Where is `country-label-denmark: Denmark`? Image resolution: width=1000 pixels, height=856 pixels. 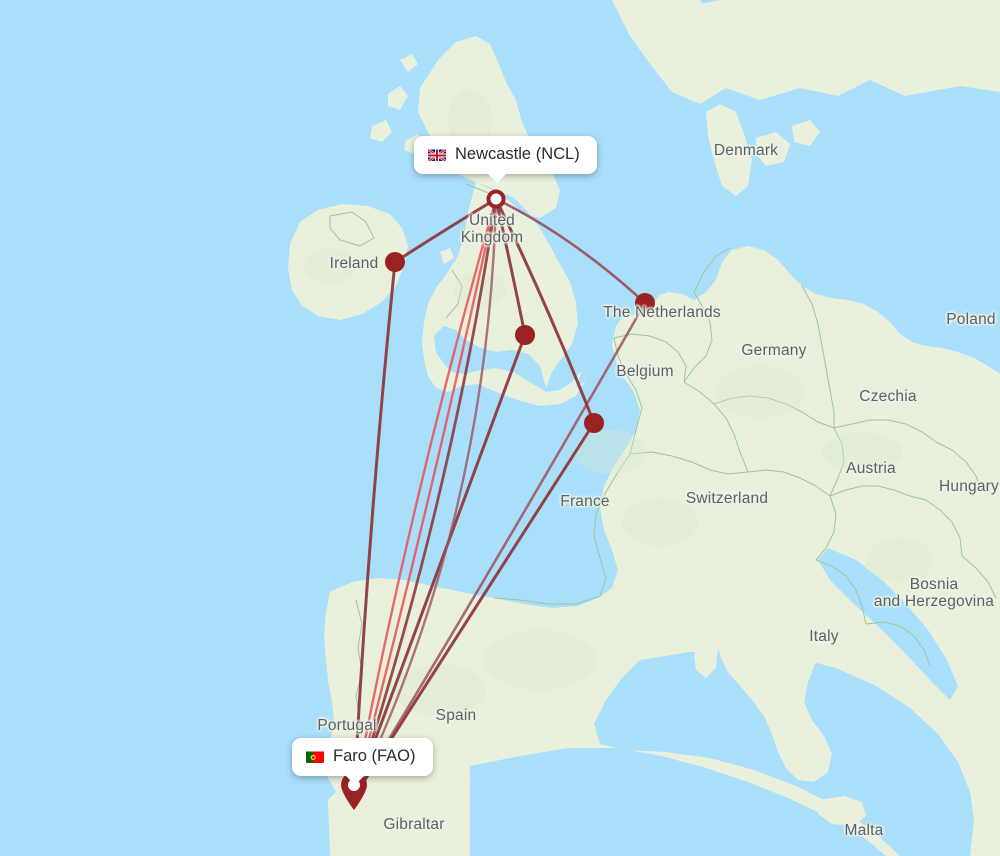
country-label-denmark: Denmark is located at coordinates (746, 150).